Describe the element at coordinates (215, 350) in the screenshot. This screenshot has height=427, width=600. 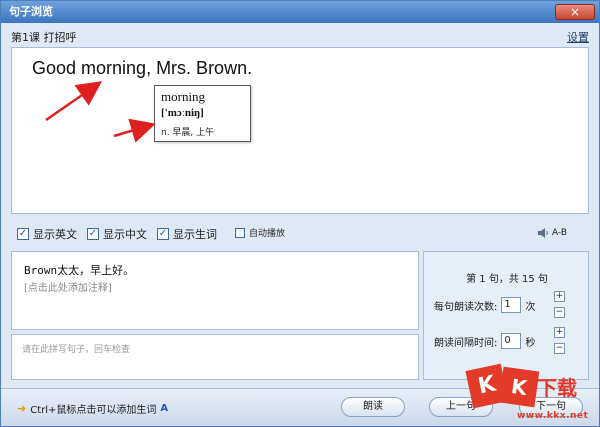
I see `spelling-input` at that location.